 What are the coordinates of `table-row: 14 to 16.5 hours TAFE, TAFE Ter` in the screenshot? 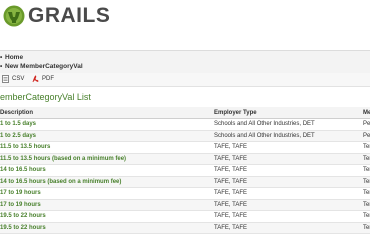 It's located at (185, 170).